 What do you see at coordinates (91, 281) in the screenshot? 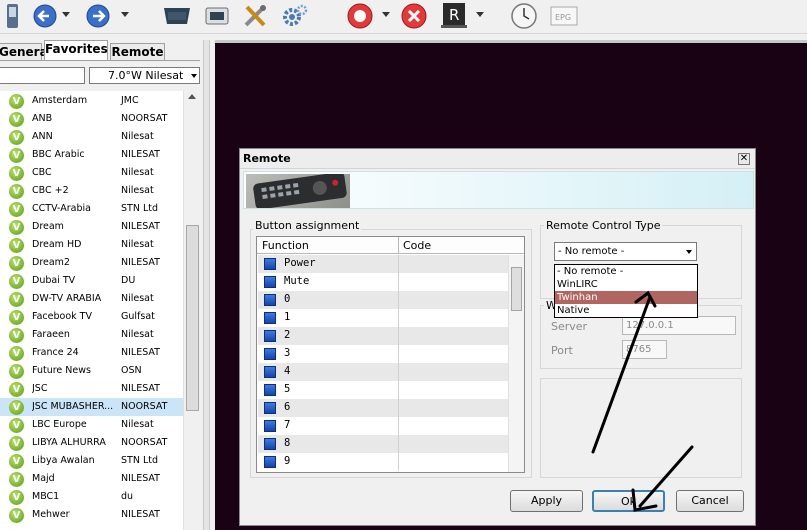
I see `channel-row: V Dubai TV DU` at bounding box center [91, 281].